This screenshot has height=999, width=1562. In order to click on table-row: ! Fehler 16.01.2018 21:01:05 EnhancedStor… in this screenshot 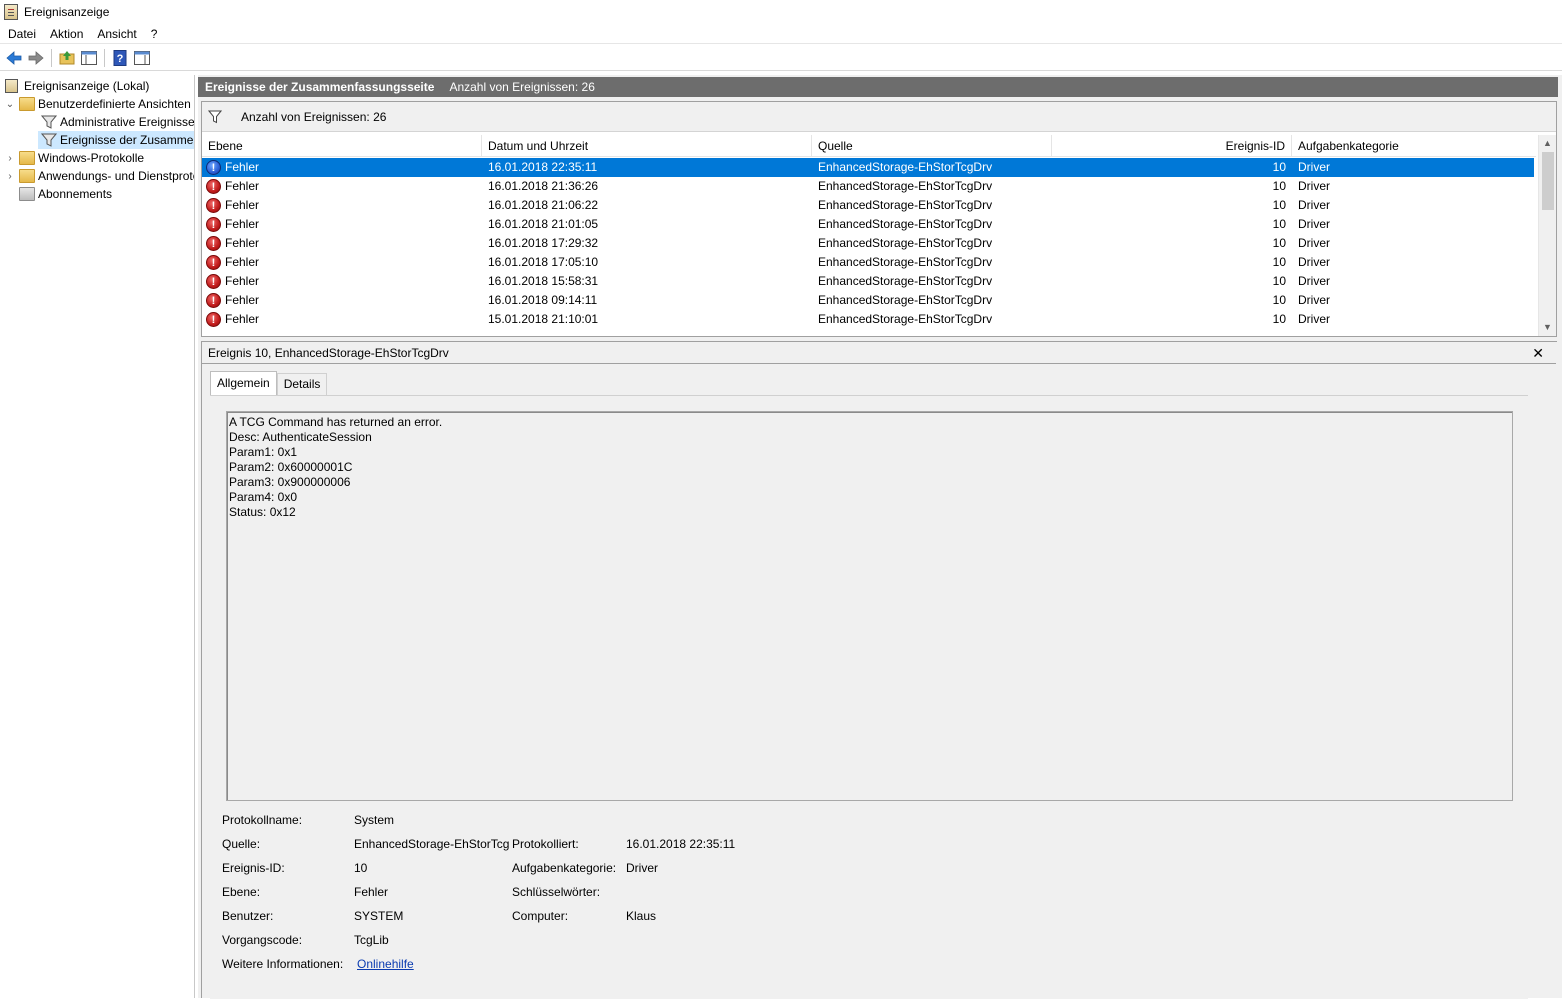, I will do `click(868, 224)`.